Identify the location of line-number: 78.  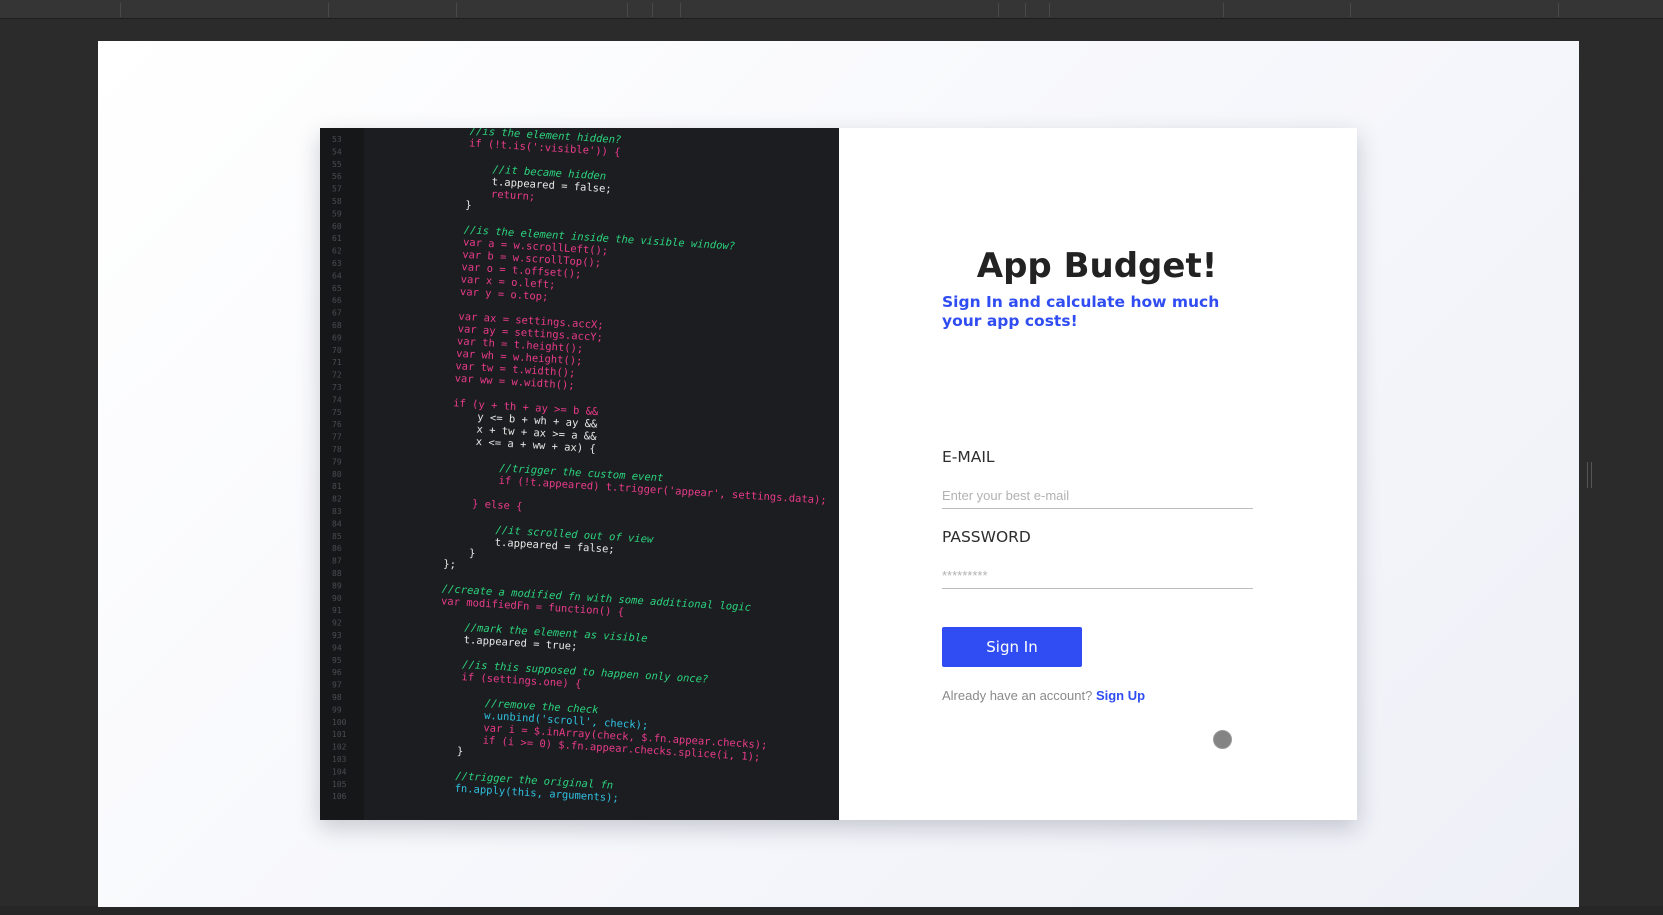
(337, 449).